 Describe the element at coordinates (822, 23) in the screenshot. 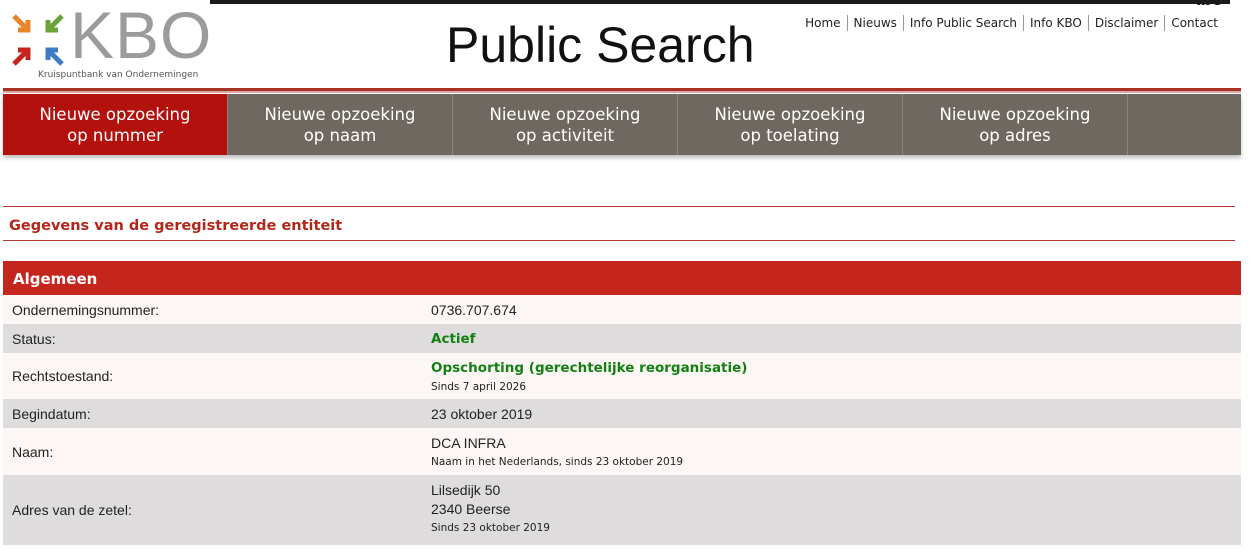

I see `link-home: Home` at that location.